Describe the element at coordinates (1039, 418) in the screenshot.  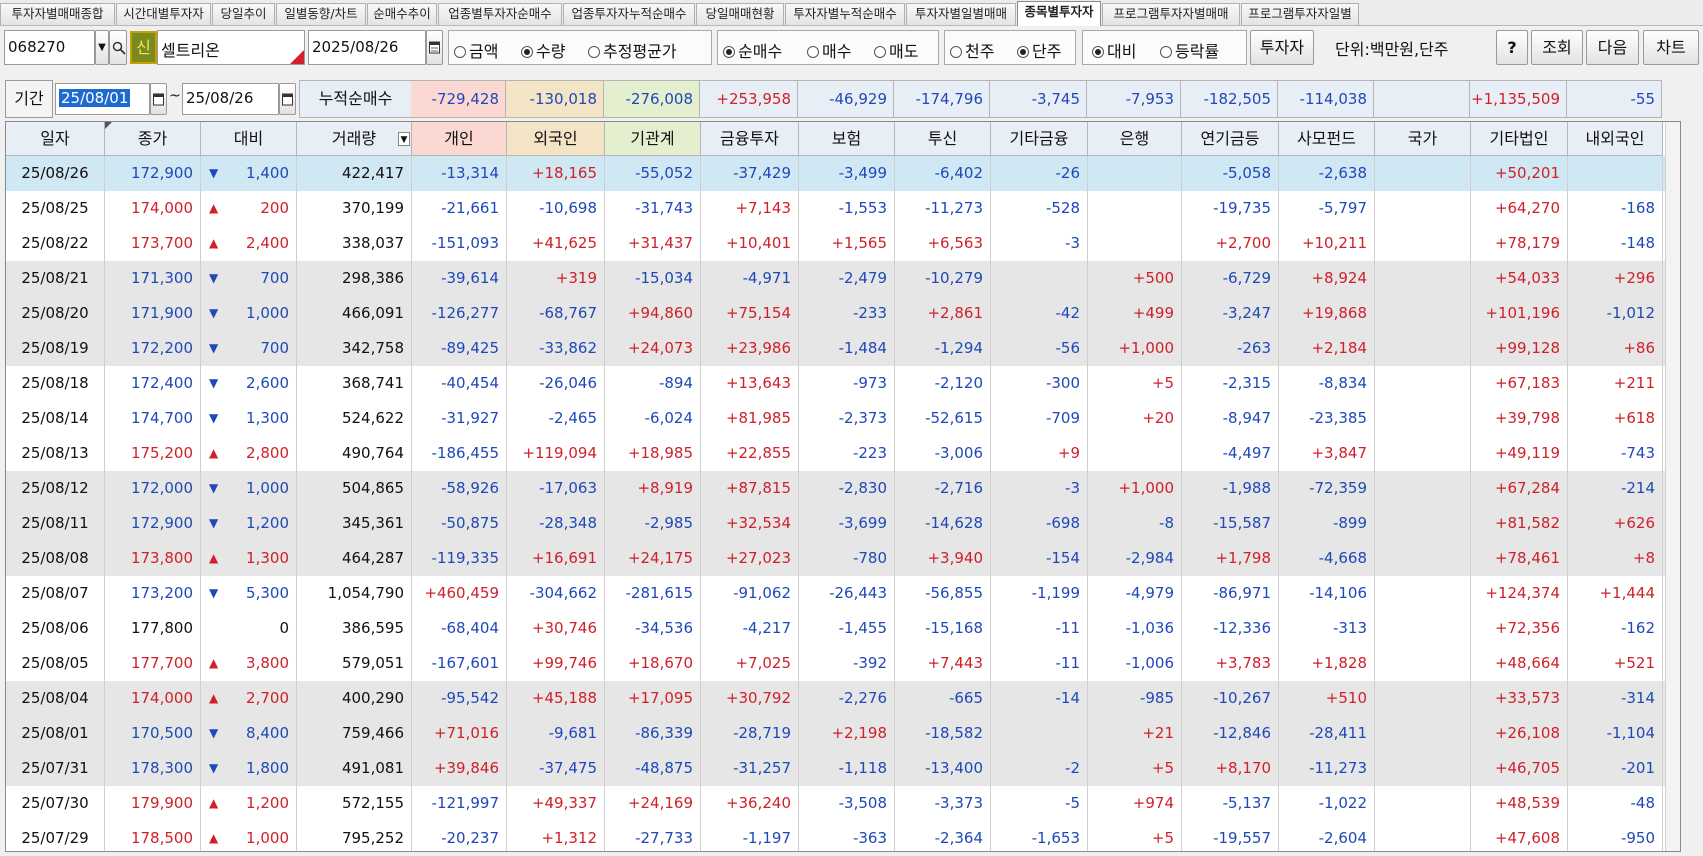
I see `cell-기타금융: -709` at that location.